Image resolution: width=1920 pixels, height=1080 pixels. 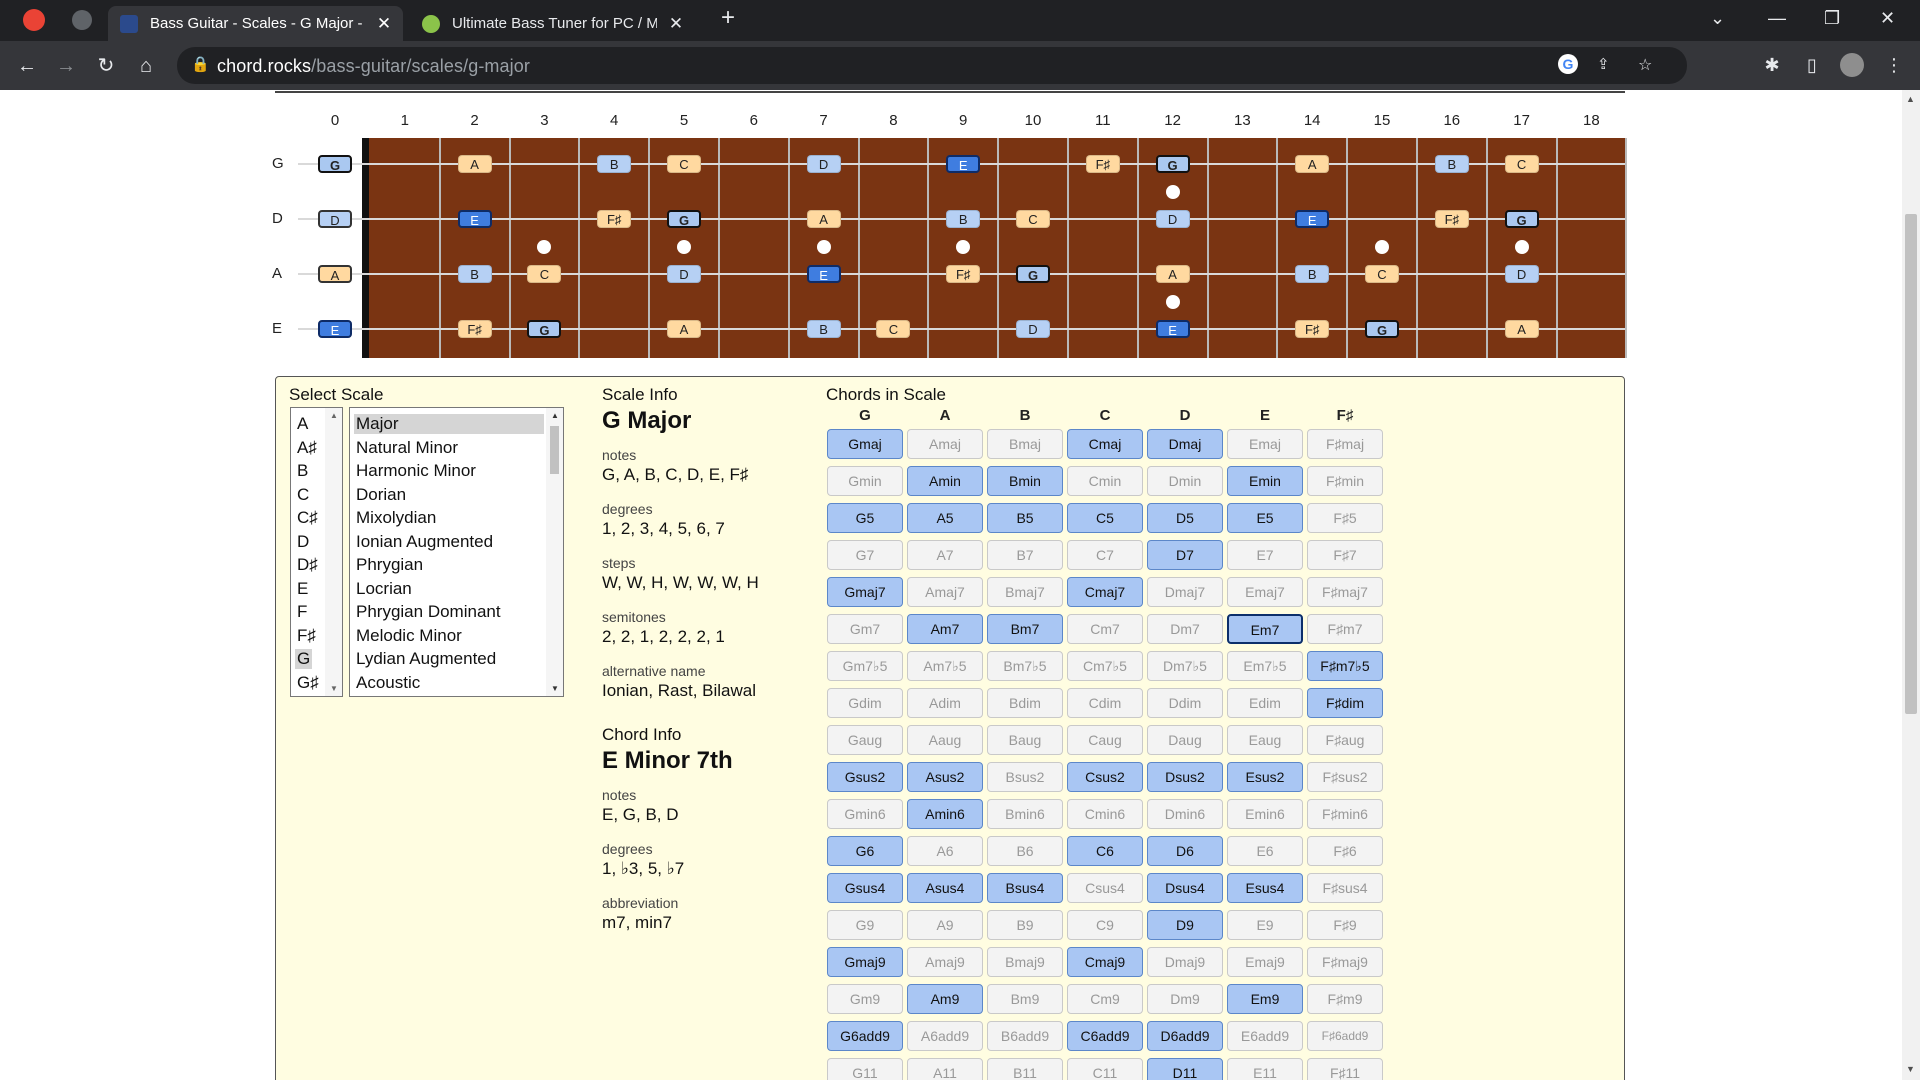 I want to click on fret-note-g-string: B, so click(x=1451, y=164).